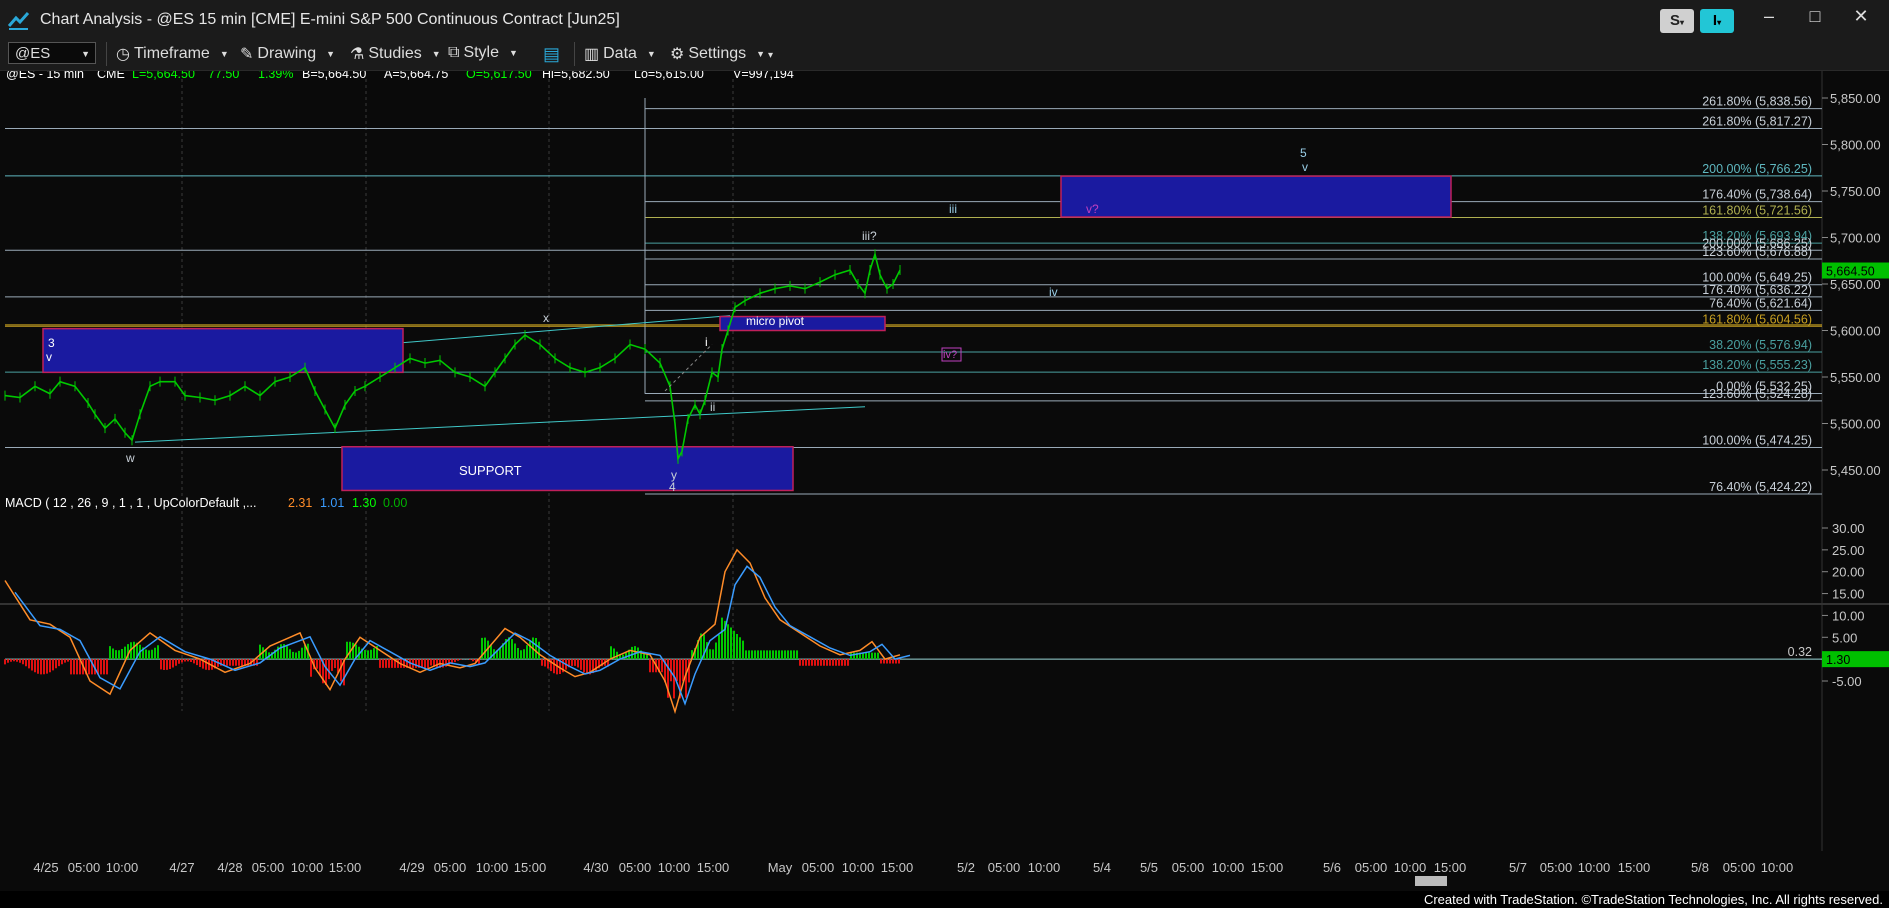 This screenshot has width=1889, height=908. Describe the element at coordinates (494, 638) in the screenshot. I see `macd-histogram-up` at that location.